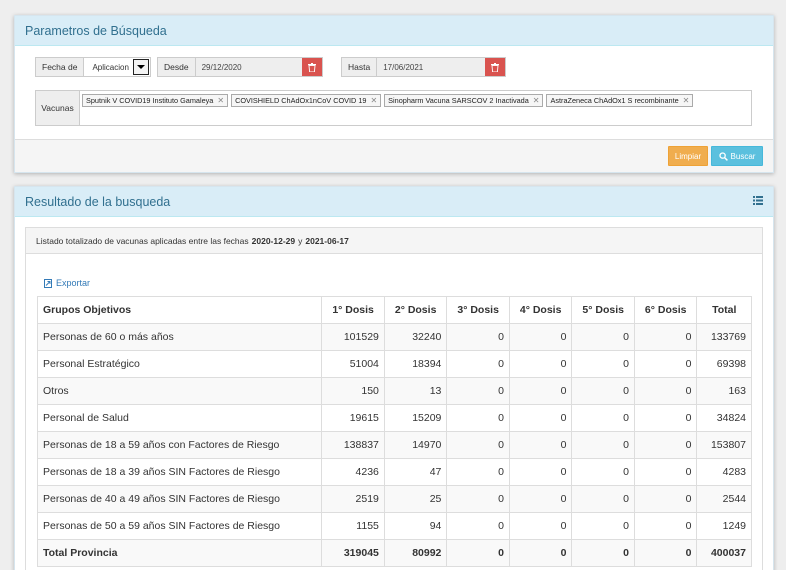 Image resolution: width=786 pixels, height=570 pixels. Describe the element at coordinates (177, 67) in the screenshot. I see `desde-label: Desde` at that location.